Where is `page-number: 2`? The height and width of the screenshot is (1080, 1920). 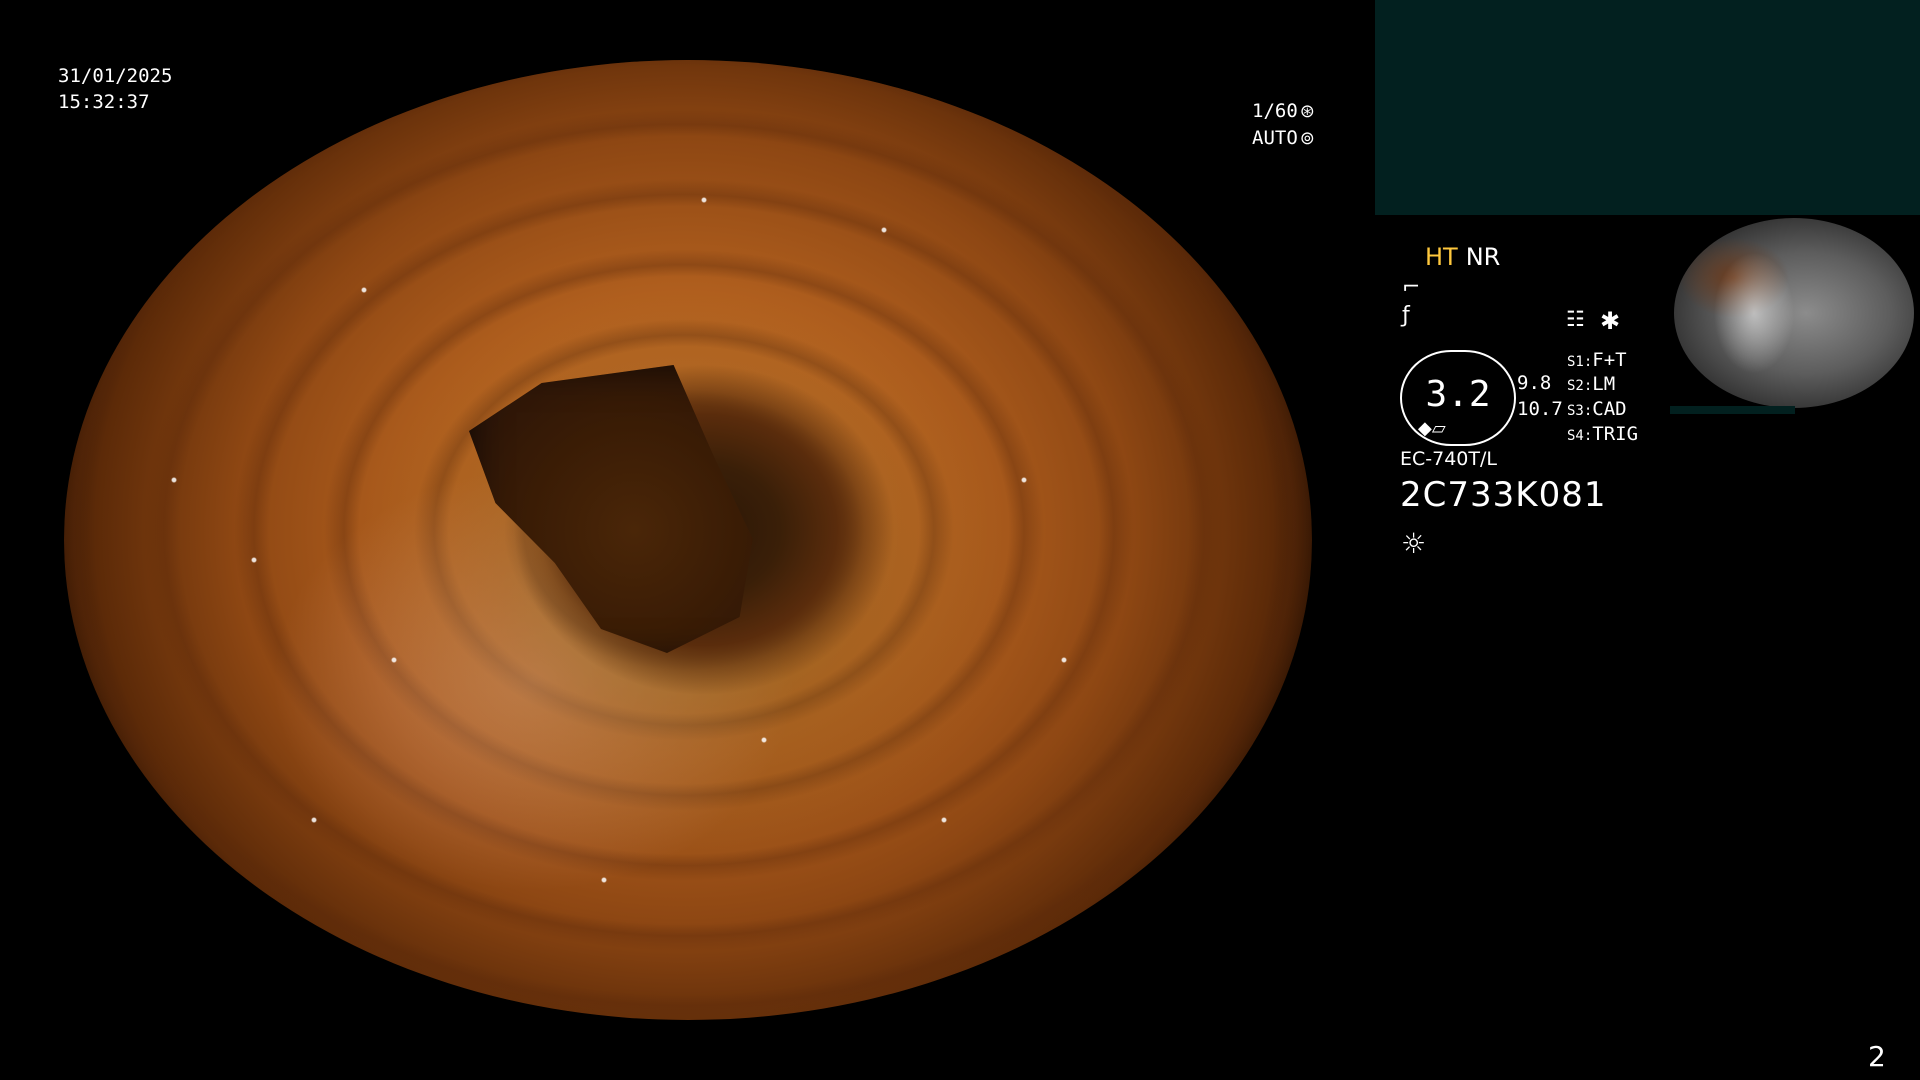 page-number: 2 is located at coordinates (1877, 1056).